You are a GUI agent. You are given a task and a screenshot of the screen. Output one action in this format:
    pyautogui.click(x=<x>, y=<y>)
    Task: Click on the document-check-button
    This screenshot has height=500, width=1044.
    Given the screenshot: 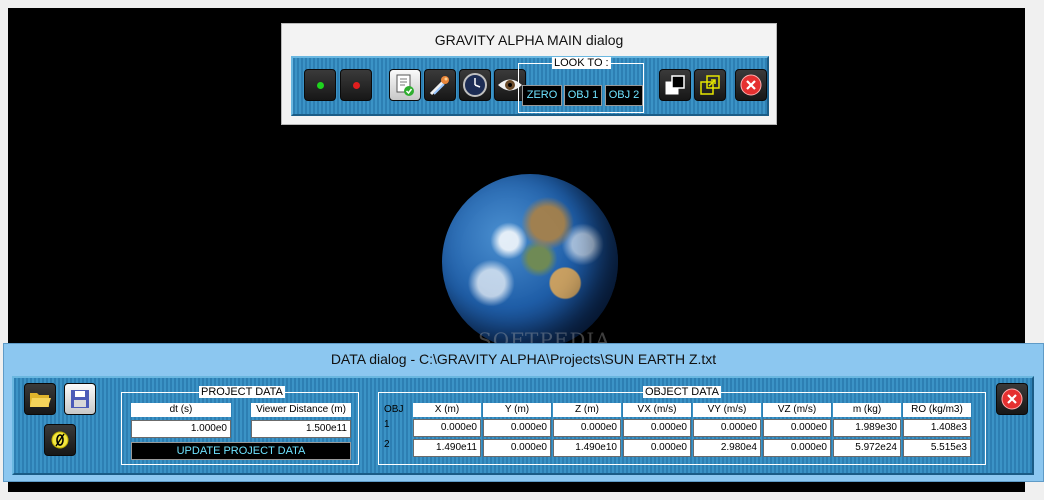 What is the action you would take?
    pyautogui.click(x=405, y=85)
    